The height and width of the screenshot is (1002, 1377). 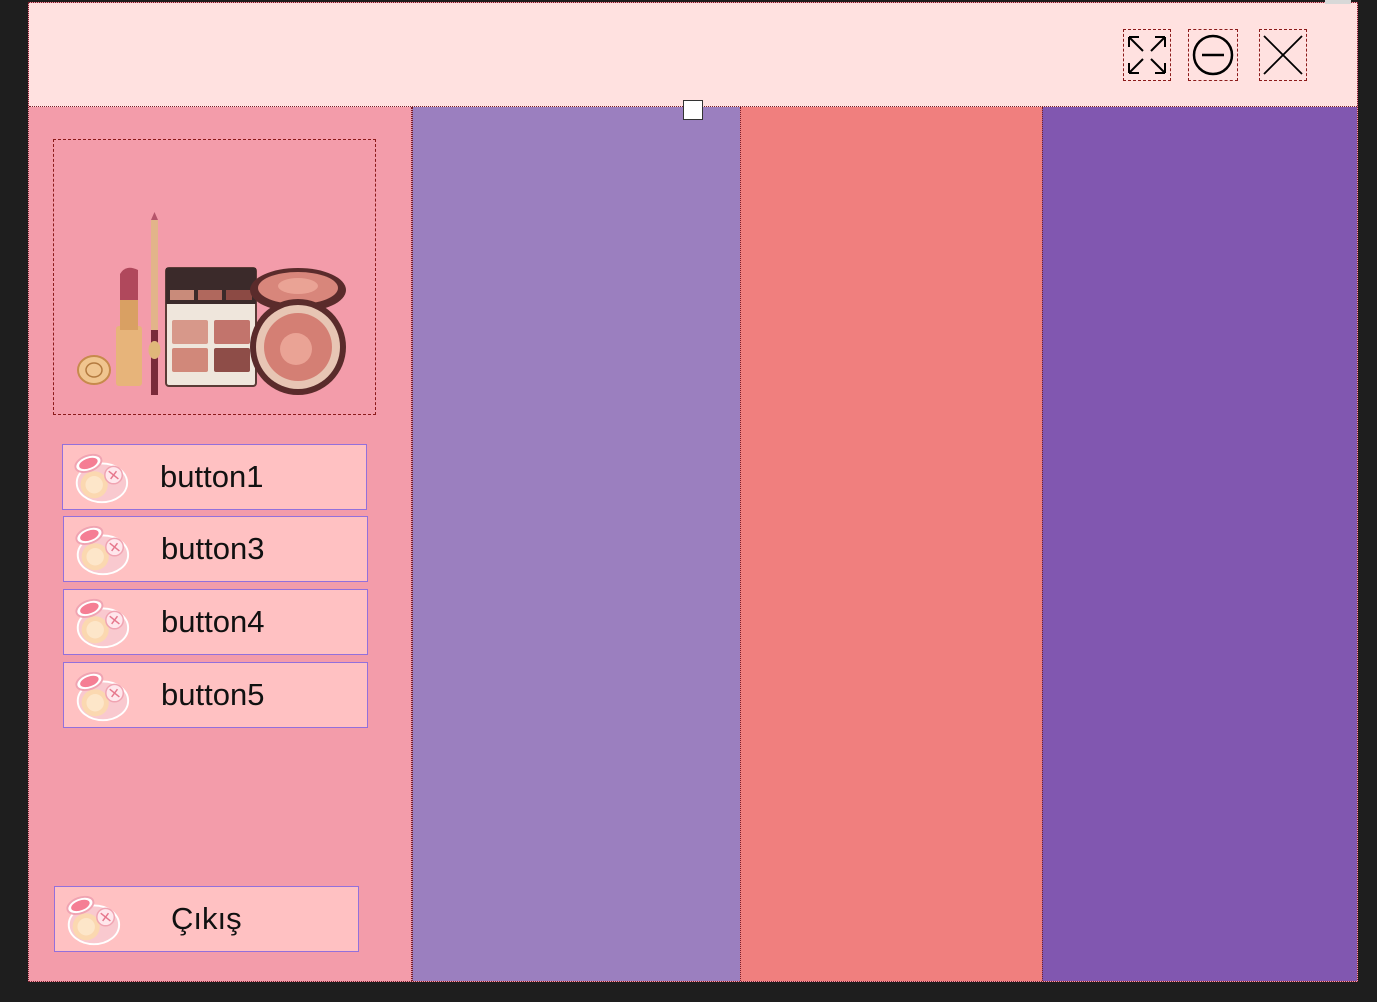 I want to click on maximize-button, so click(x=1147, y=55).